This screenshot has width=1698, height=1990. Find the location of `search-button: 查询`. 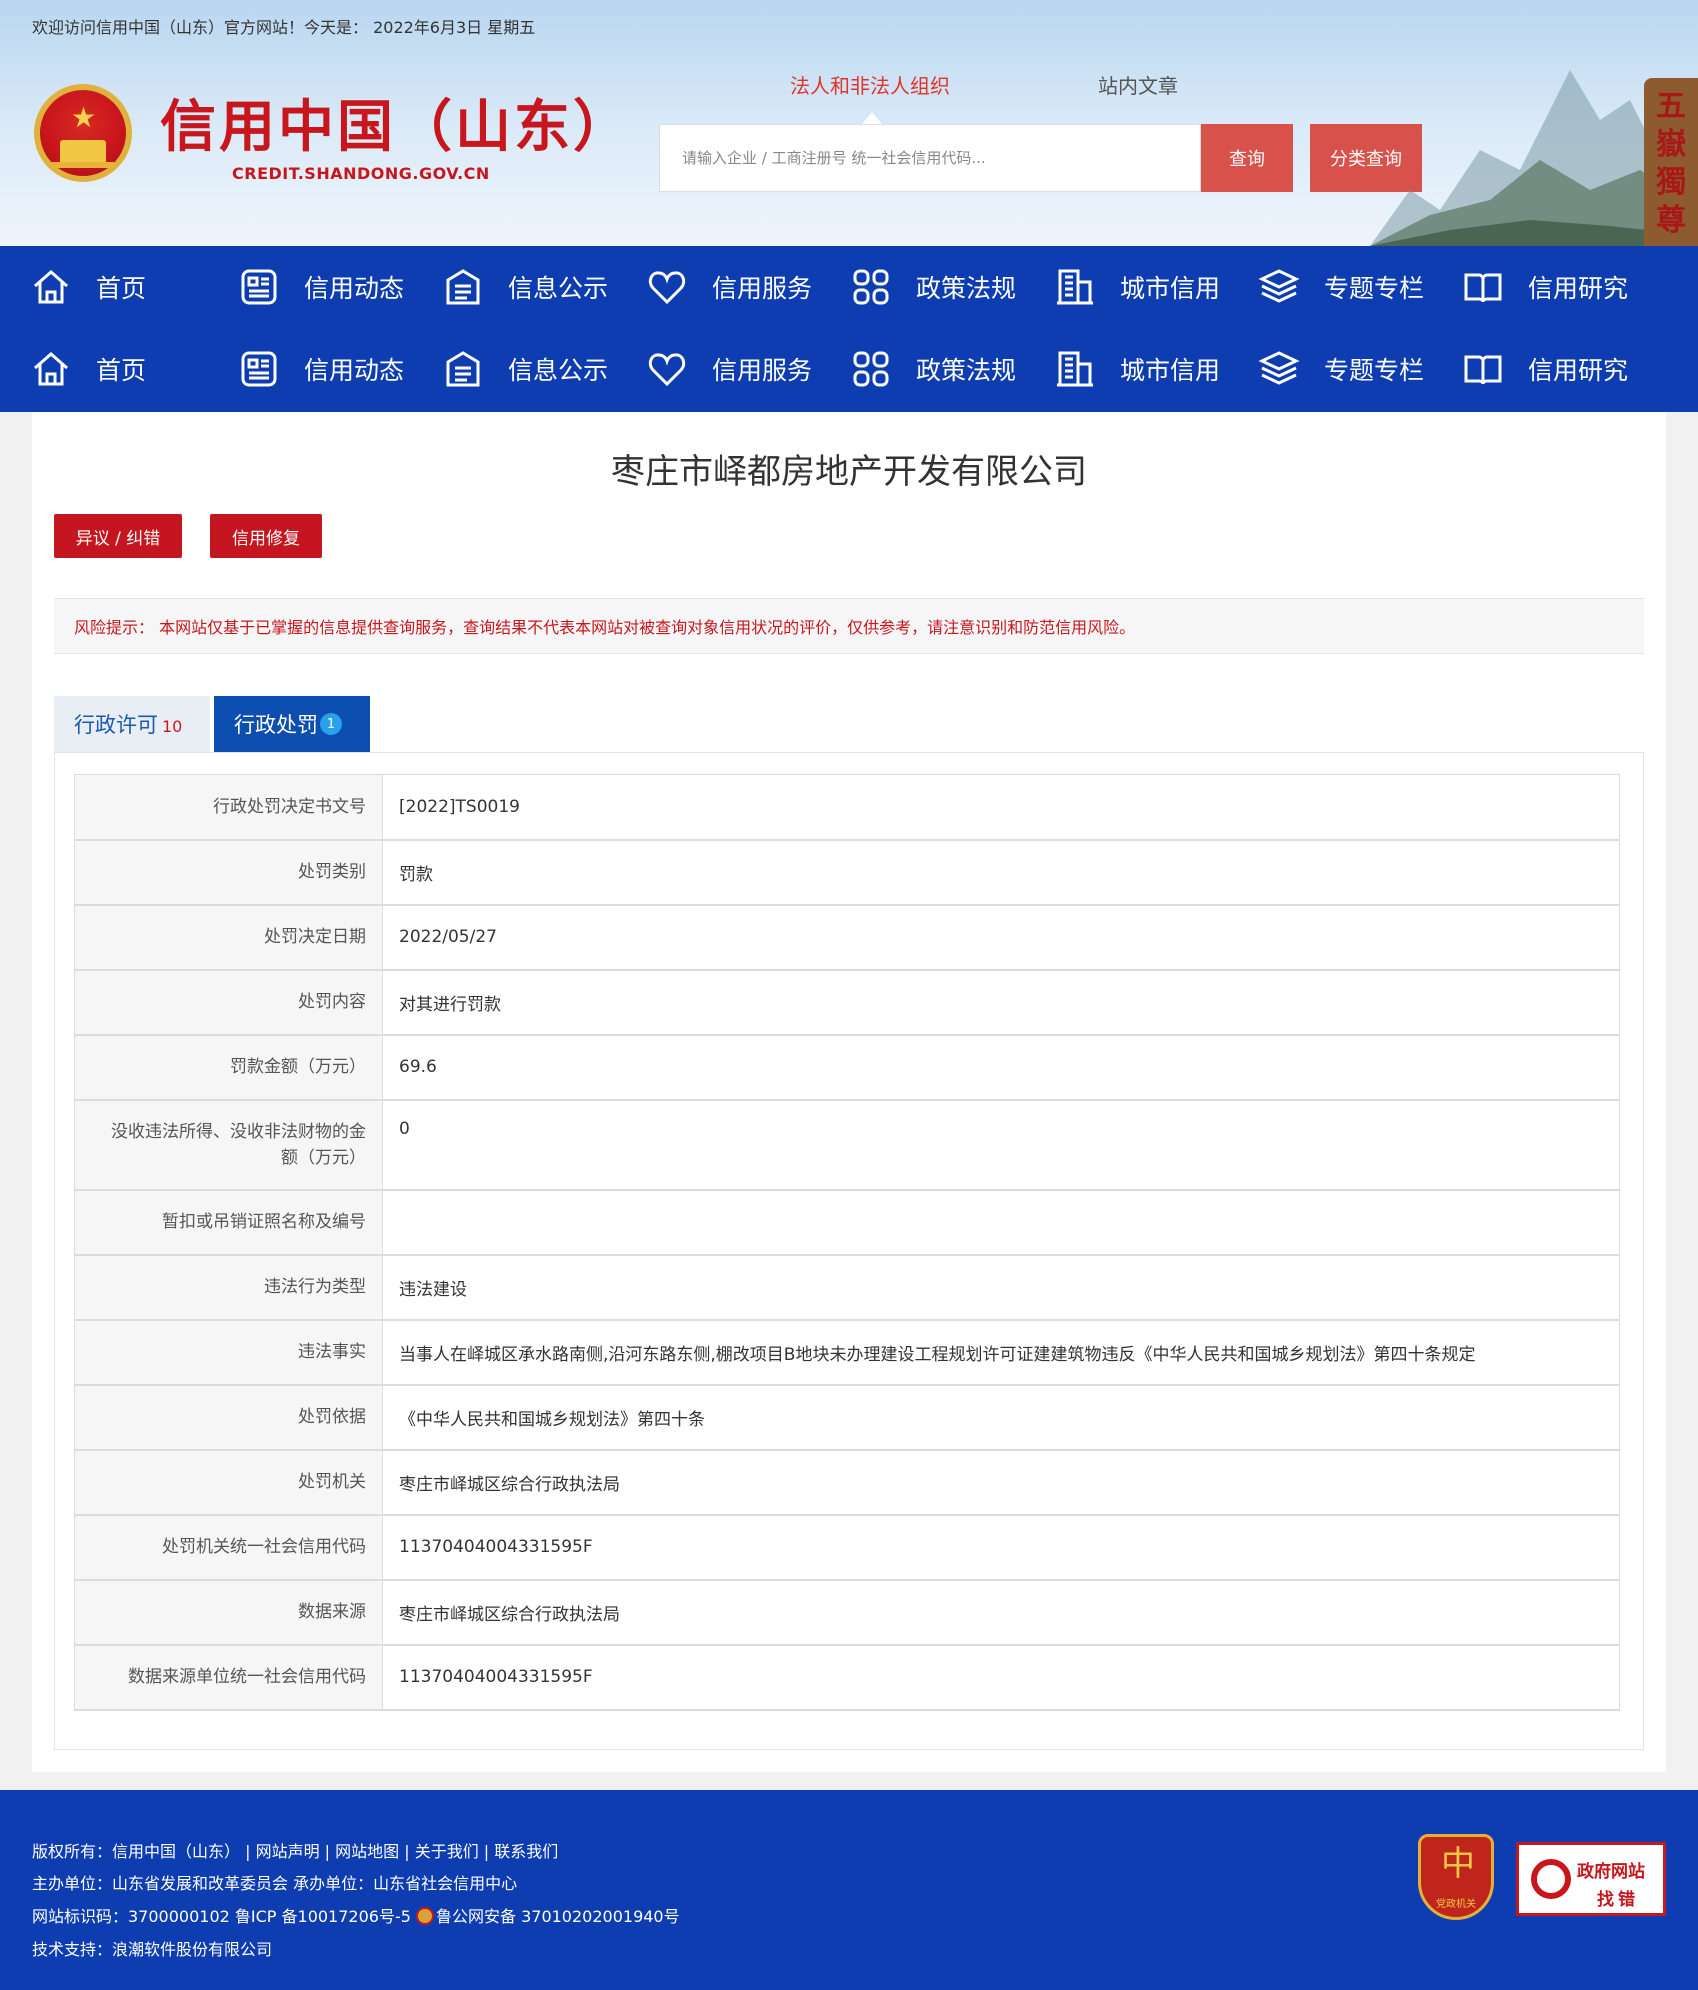

search-button: 查询 is located at coordinates (1247, 158).